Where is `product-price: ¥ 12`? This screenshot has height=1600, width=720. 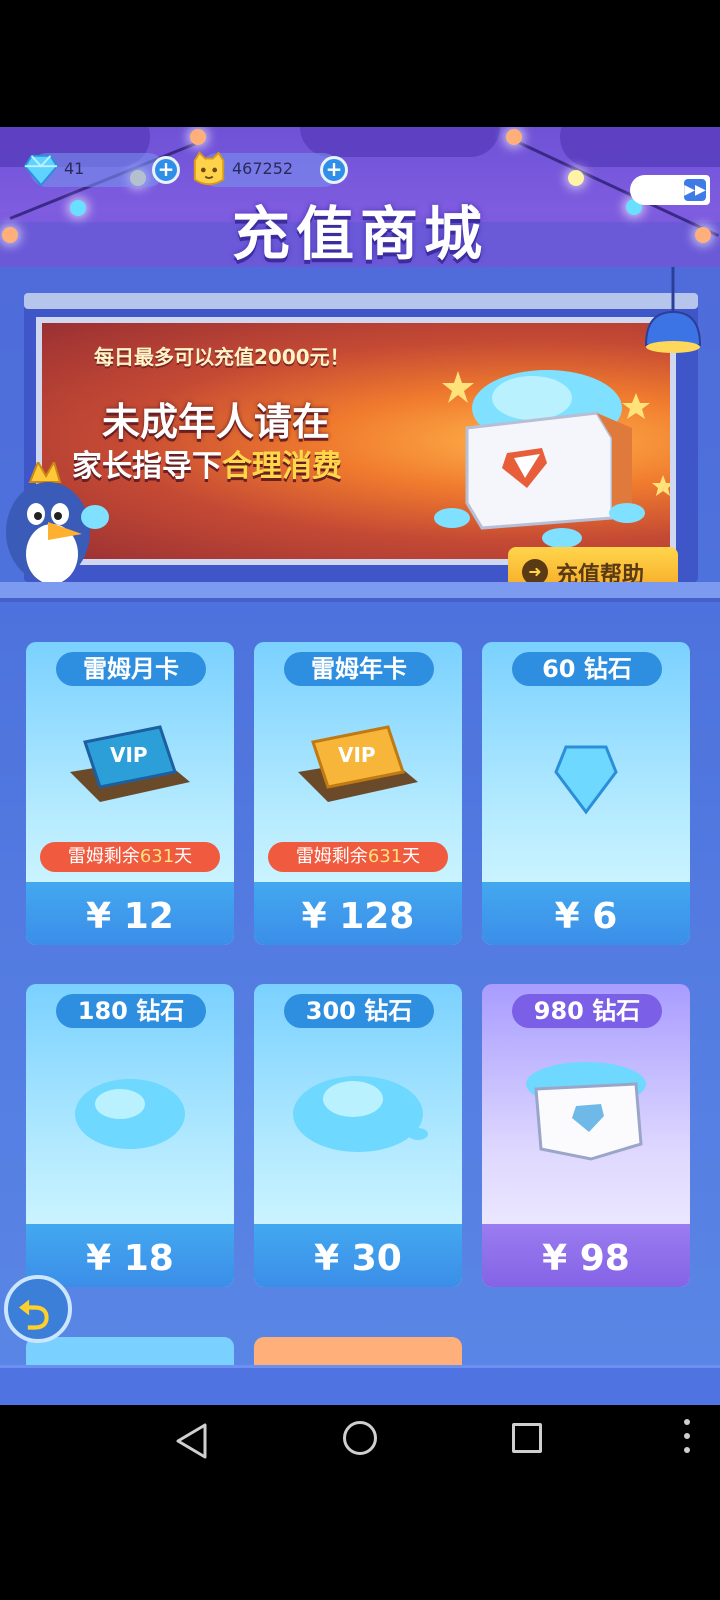 product-price: ¥ 12 is located at coordinates (130, 916).